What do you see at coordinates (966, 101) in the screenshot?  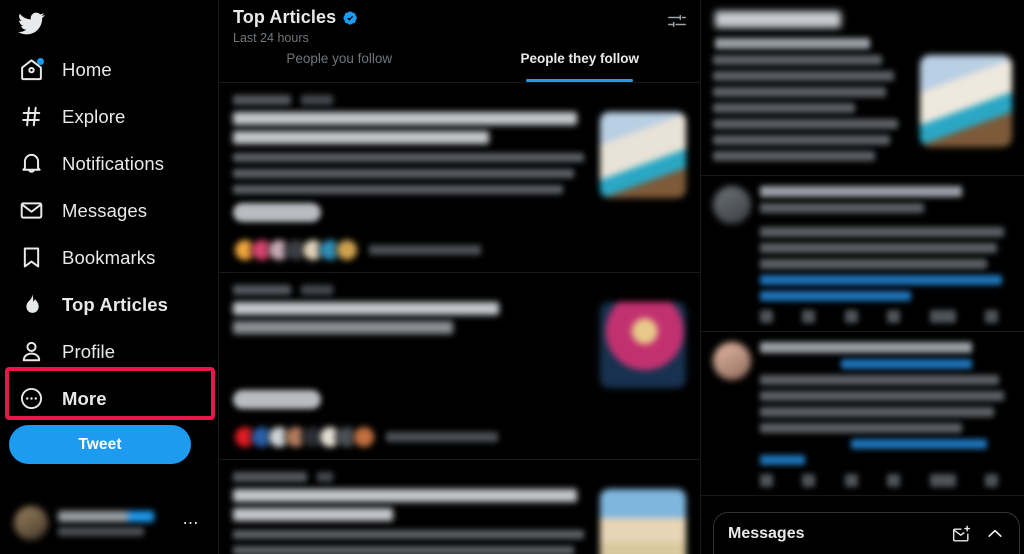 I see `tweet-media-thumbnail` at bounding box center [966, 101].